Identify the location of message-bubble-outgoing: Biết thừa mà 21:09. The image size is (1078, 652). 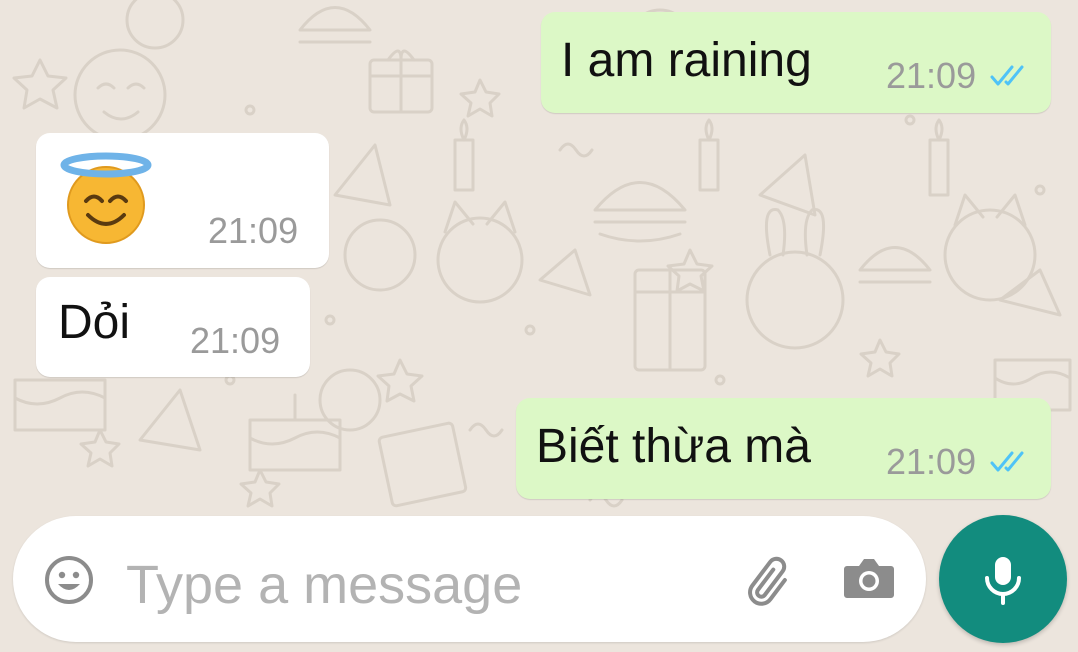
(783, 448).